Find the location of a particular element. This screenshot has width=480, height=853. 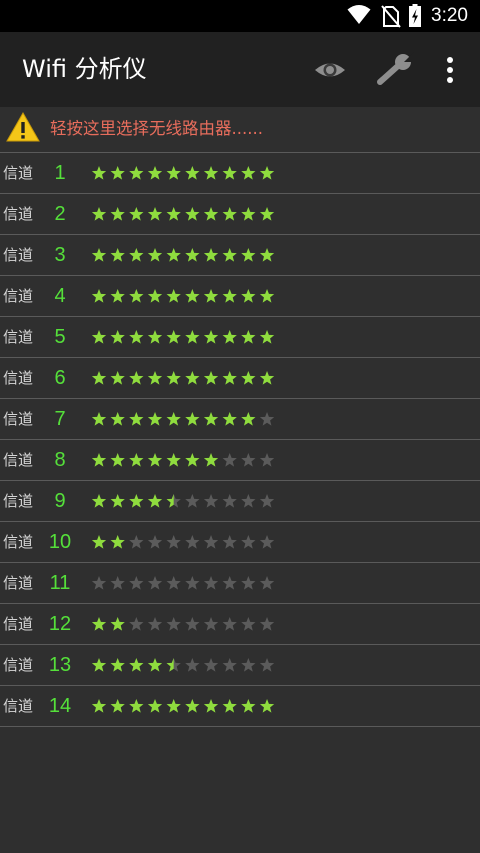

channel-row: 信道 2 is located at coordinates (240, 213).